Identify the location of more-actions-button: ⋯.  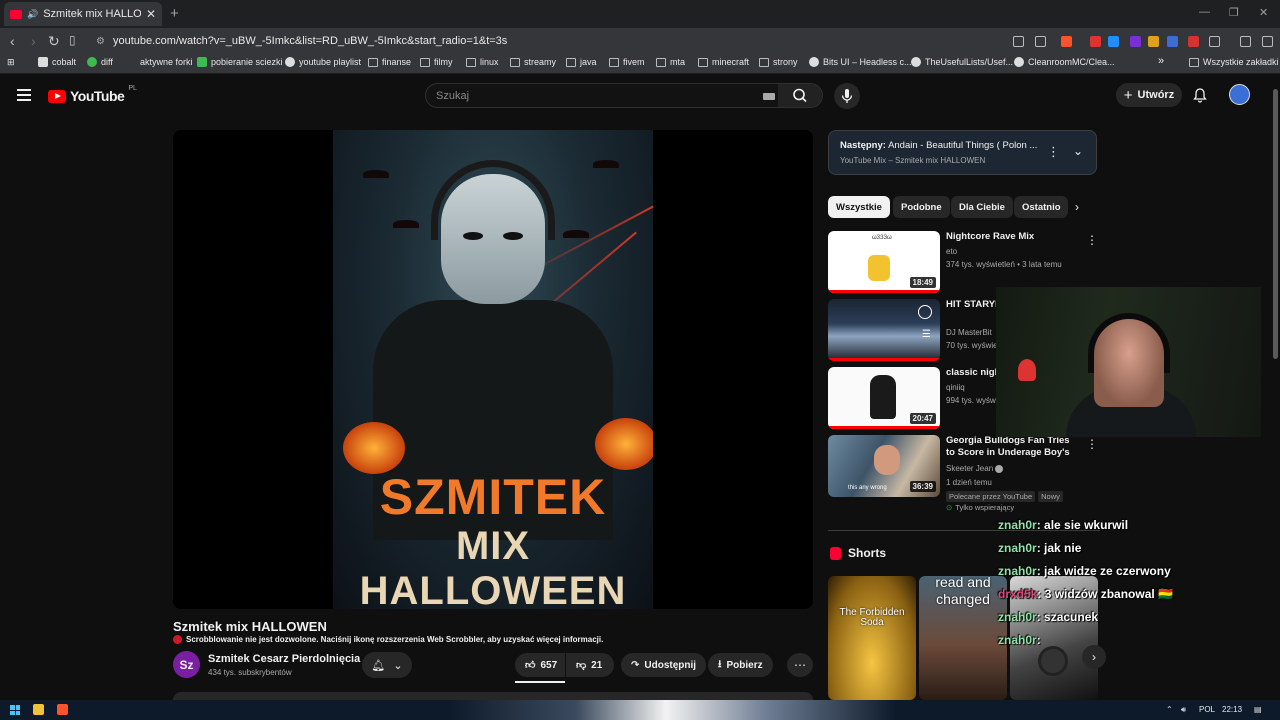
(800, 665).